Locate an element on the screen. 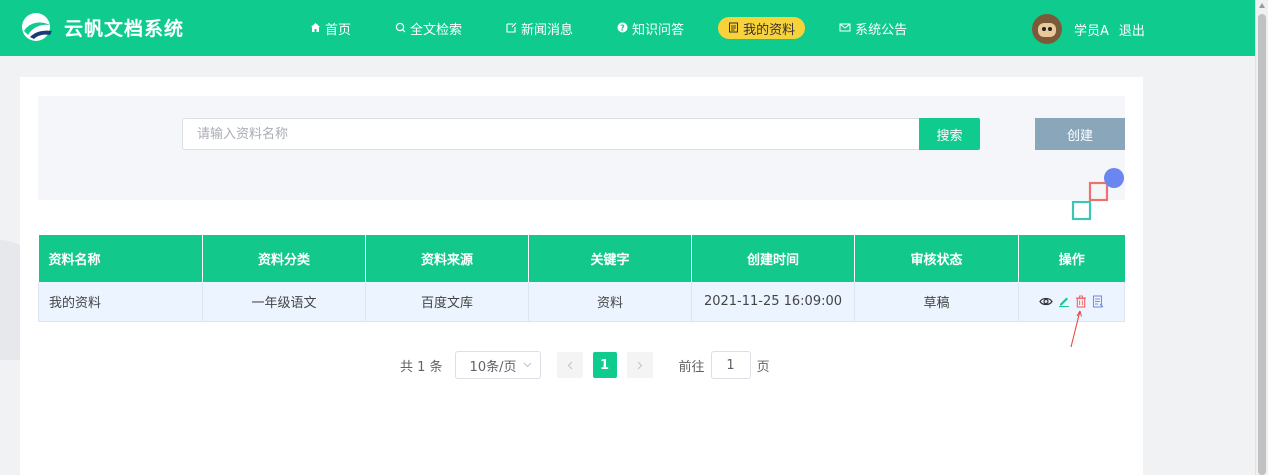 This screenshot has width=1268, height=475. cell-source: 百度文库 is located at coordinates (447, 302).